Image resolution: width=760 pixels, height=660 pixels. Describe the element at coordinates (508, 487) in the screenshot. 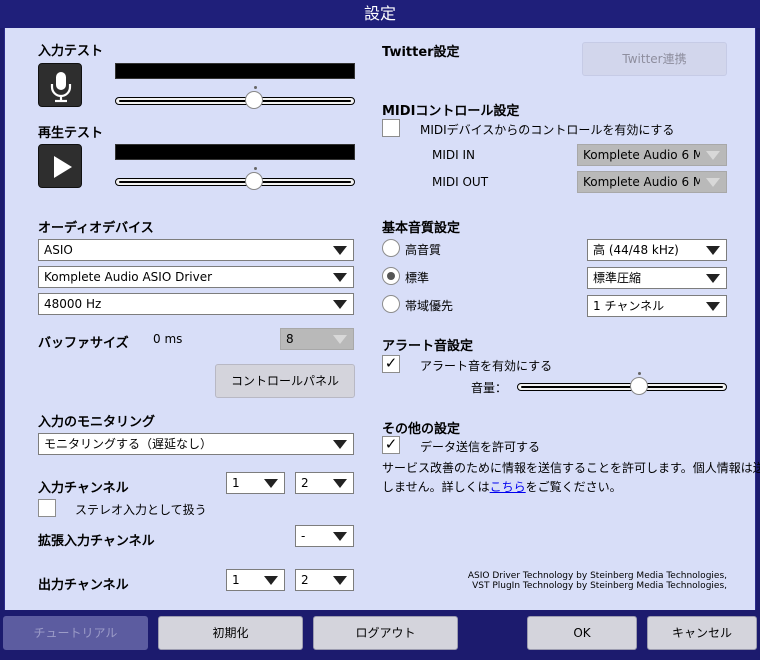

I see `details-link: こちら` at that location.